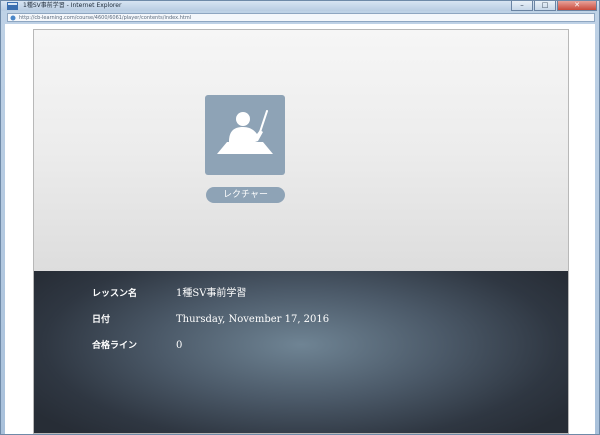 Image resolution: width=600 pixels, height=435 pixels. I want to click on title-bar: 1種SV事前学習 - Internet Explorer – □ ✕, so click(300, 6).